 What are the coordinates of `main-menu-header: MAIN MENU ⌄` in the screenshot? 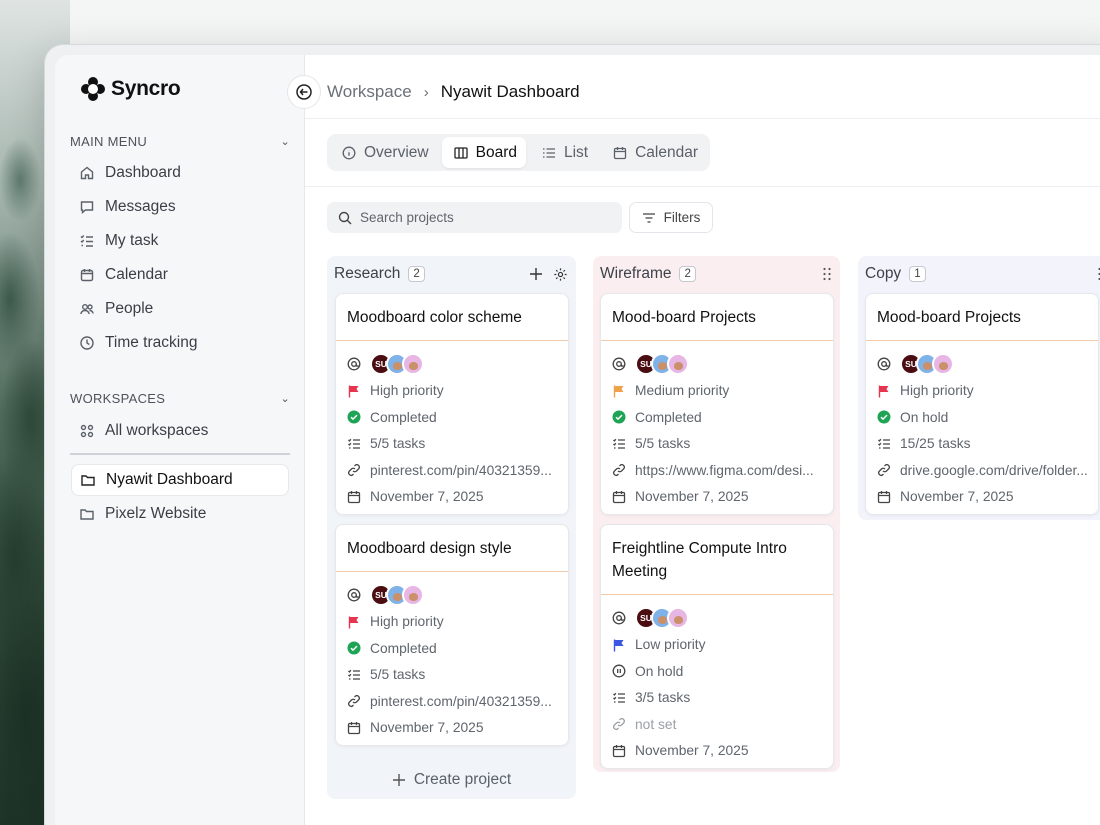 It's located at (180, 141).